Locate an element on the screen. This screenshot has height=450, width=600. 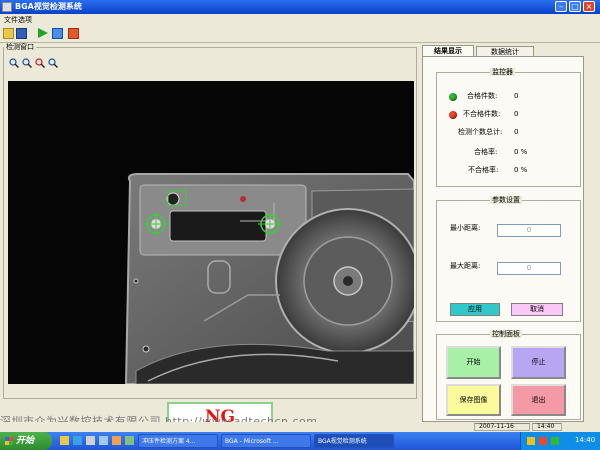
zoom-fit-icon is located at coordinates (40, 63).